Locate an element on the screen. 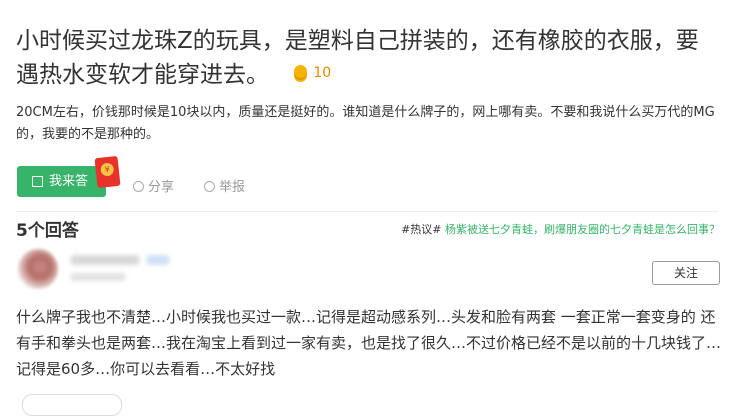 The image size is (734, 416). hot-topic-link: 杨紫被送七夕青蛙，刷爆朋友圈的七夕青蛙是怎么回事？ is located at coordinates (582, 229).